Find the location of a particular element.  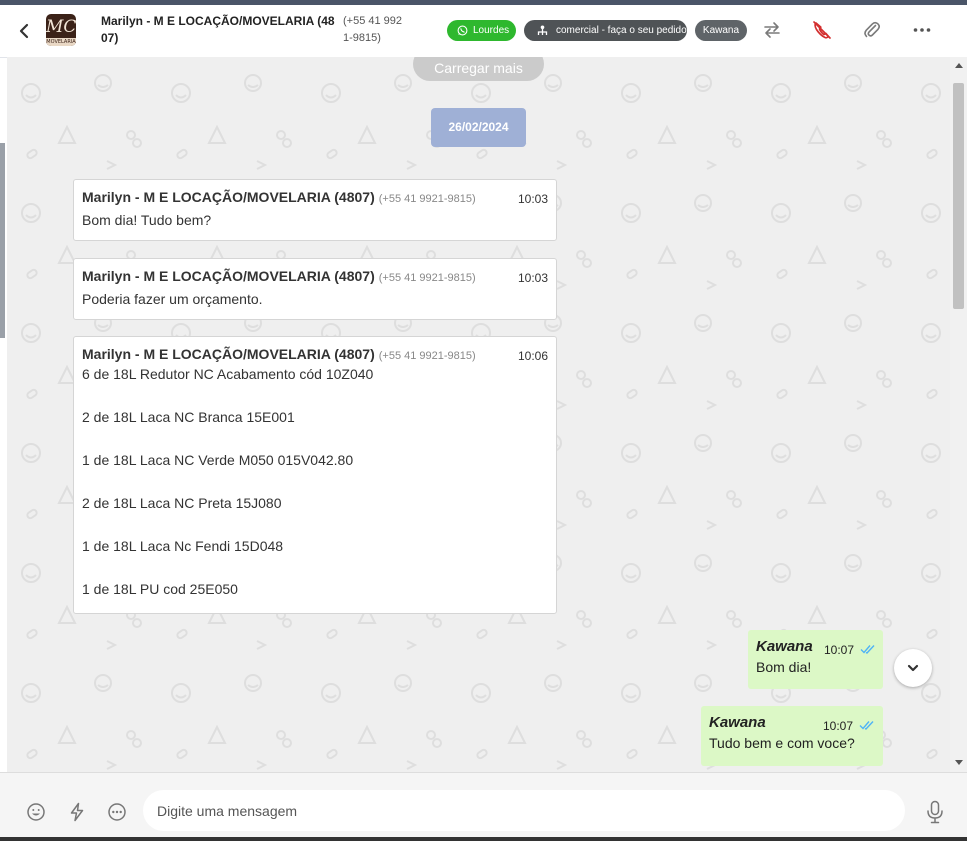

transfer-icon is located at coordinates (772, 30).